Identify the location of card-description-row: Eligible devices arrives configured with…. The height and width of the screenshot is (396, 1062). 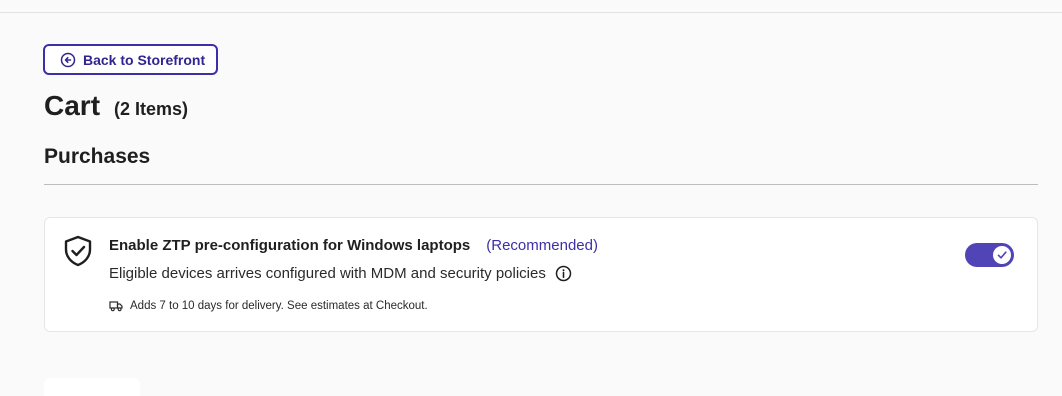
(340, 273).